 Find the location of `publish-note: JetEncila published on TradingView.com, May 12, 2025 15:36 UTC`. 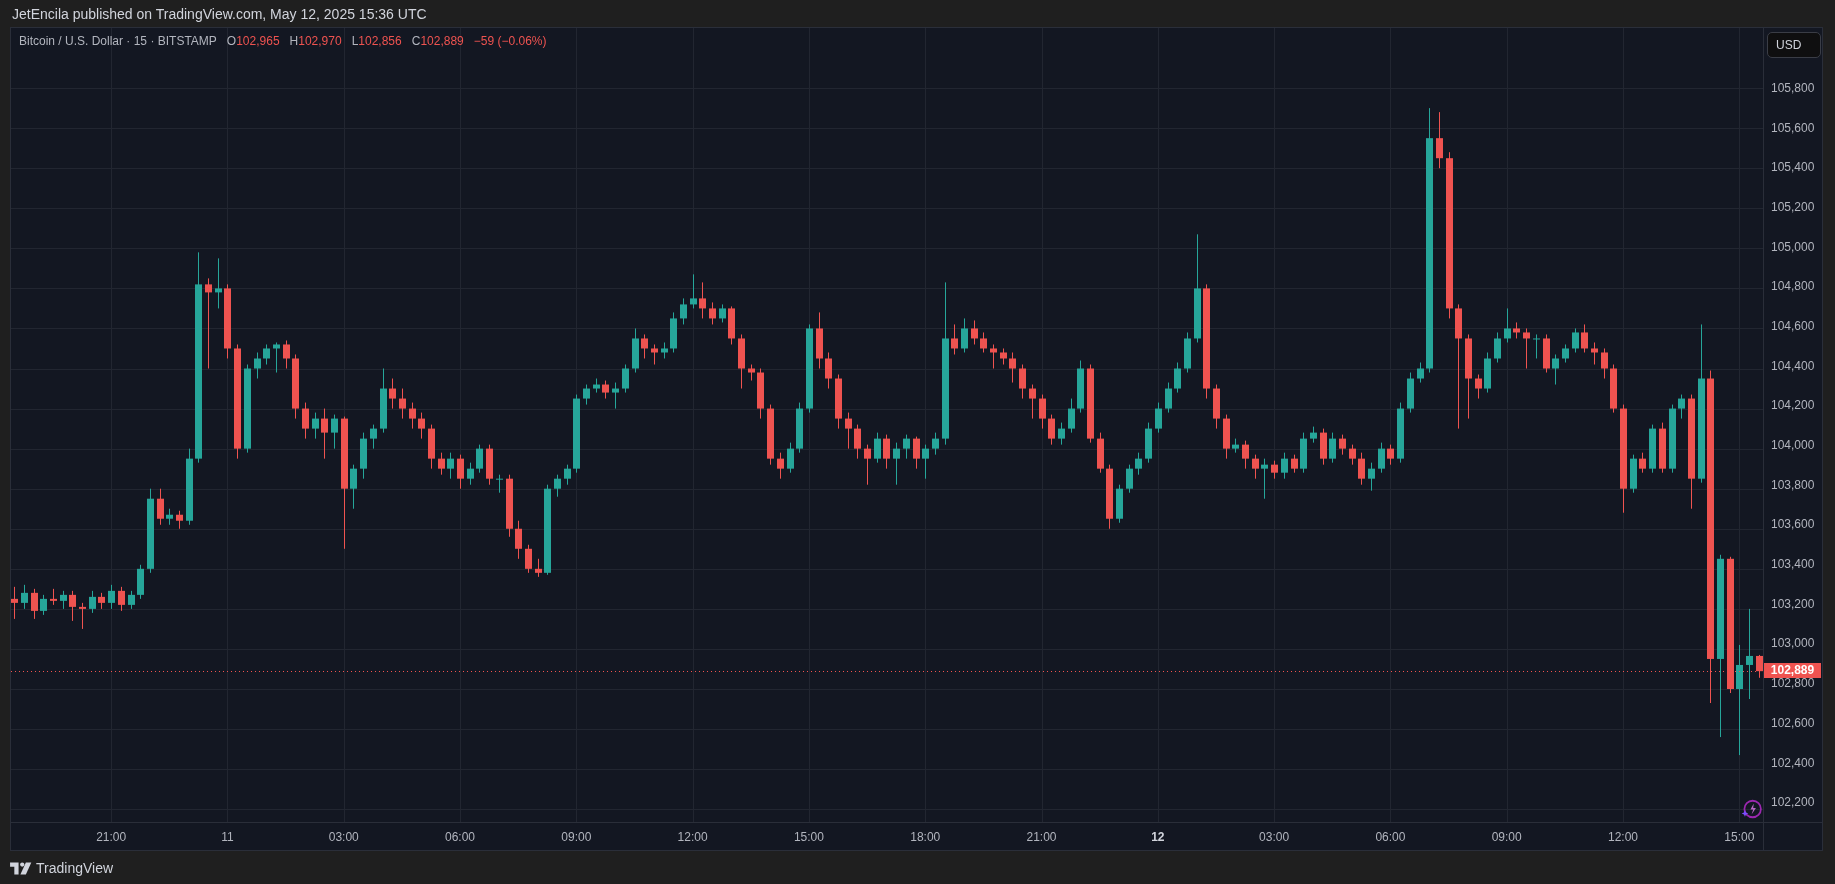

publish-note: JetEncila published on TradingView.com, May 12, 2025 15:36 UTC is located at coordinates (219, 13).